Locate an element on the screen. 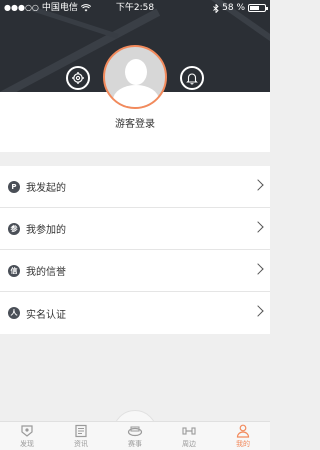 The width and height of the screenshot is (320, 450). tab-label: 资讯 is located at coordinates (81, 444).